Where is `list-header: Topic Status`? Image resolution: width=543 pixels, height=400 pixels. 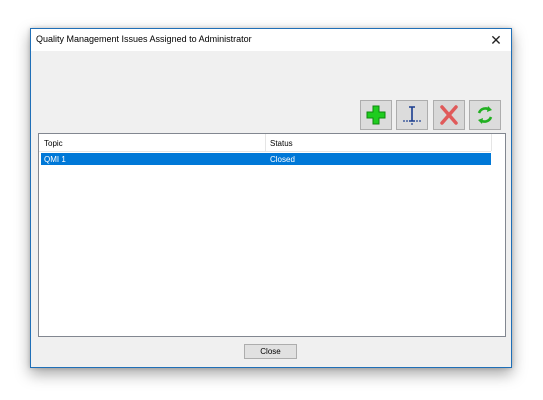
list-header: Topic Status is located at coordinates (265, 143).